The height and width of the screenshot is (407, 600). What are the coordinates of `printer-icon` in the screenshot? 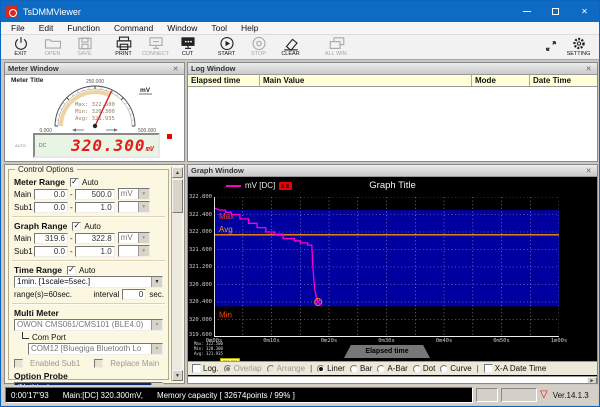 It's located at (124, 43).